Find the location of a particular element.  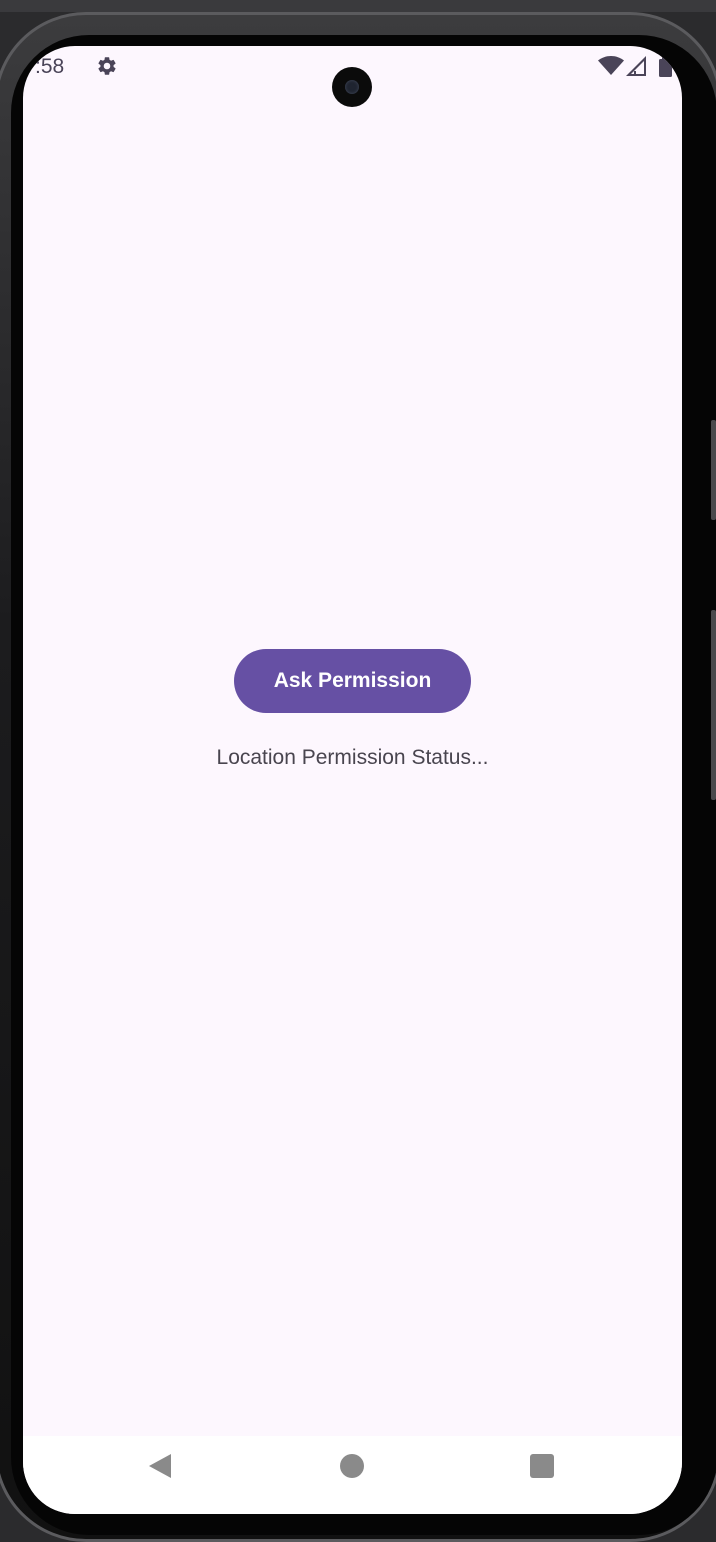

recents-square-icon is located at coordinates (542, 1466).